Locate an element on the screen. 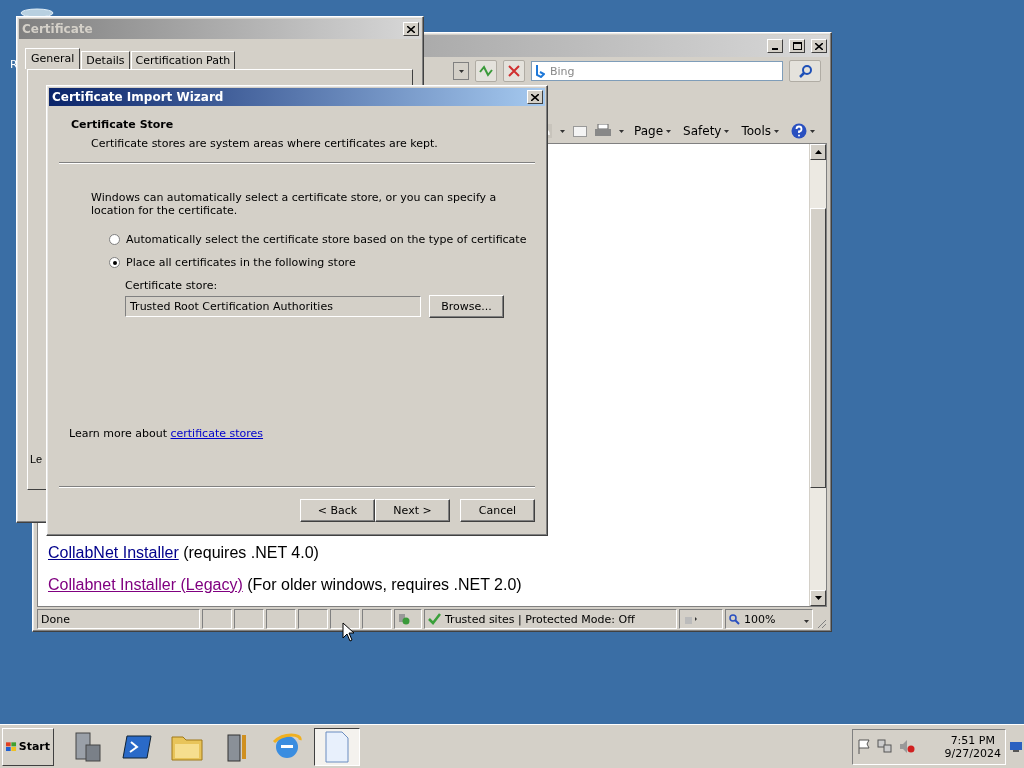  server-icon is located at coordinates (87, 746).